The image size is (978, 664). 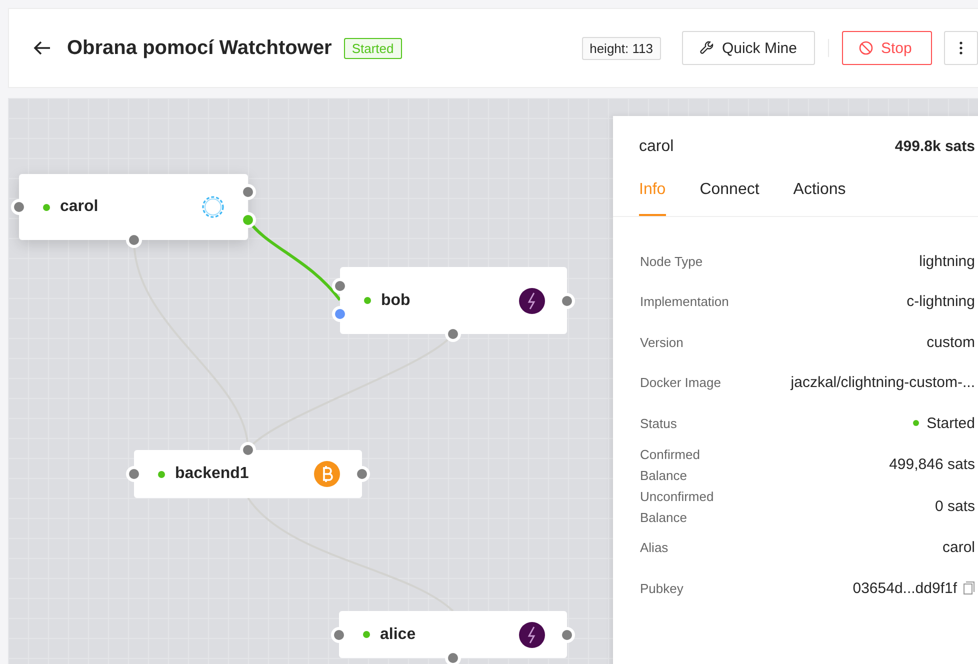 What do you see at coordinates (819, 192) in the screenshot?
I see `panel-tab: Actions` at bounding box center [819, 192].